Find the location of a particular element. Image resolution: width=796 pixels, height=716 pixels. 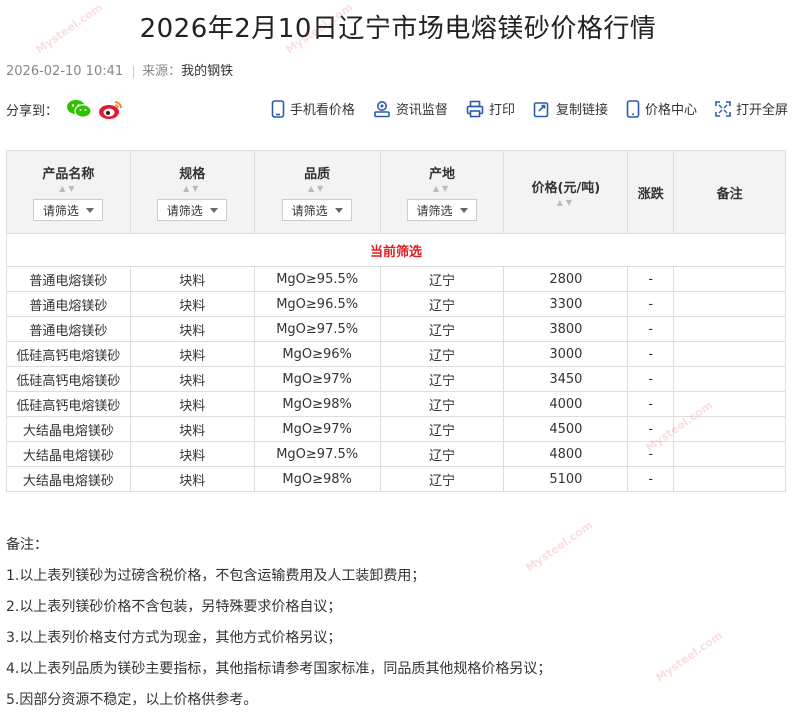

cell-price: 4800 is located at coordinates (566, 454).